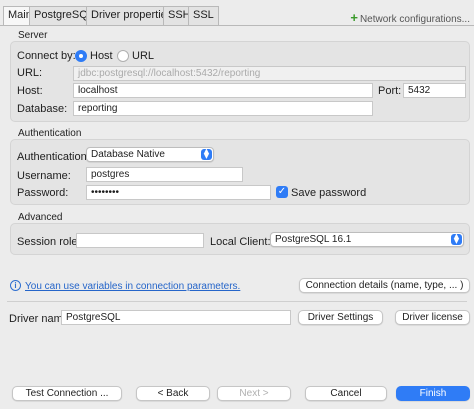  Describe the element at coordinates (15, 285) in the screenshot. I see `info-icon: i` at that location.